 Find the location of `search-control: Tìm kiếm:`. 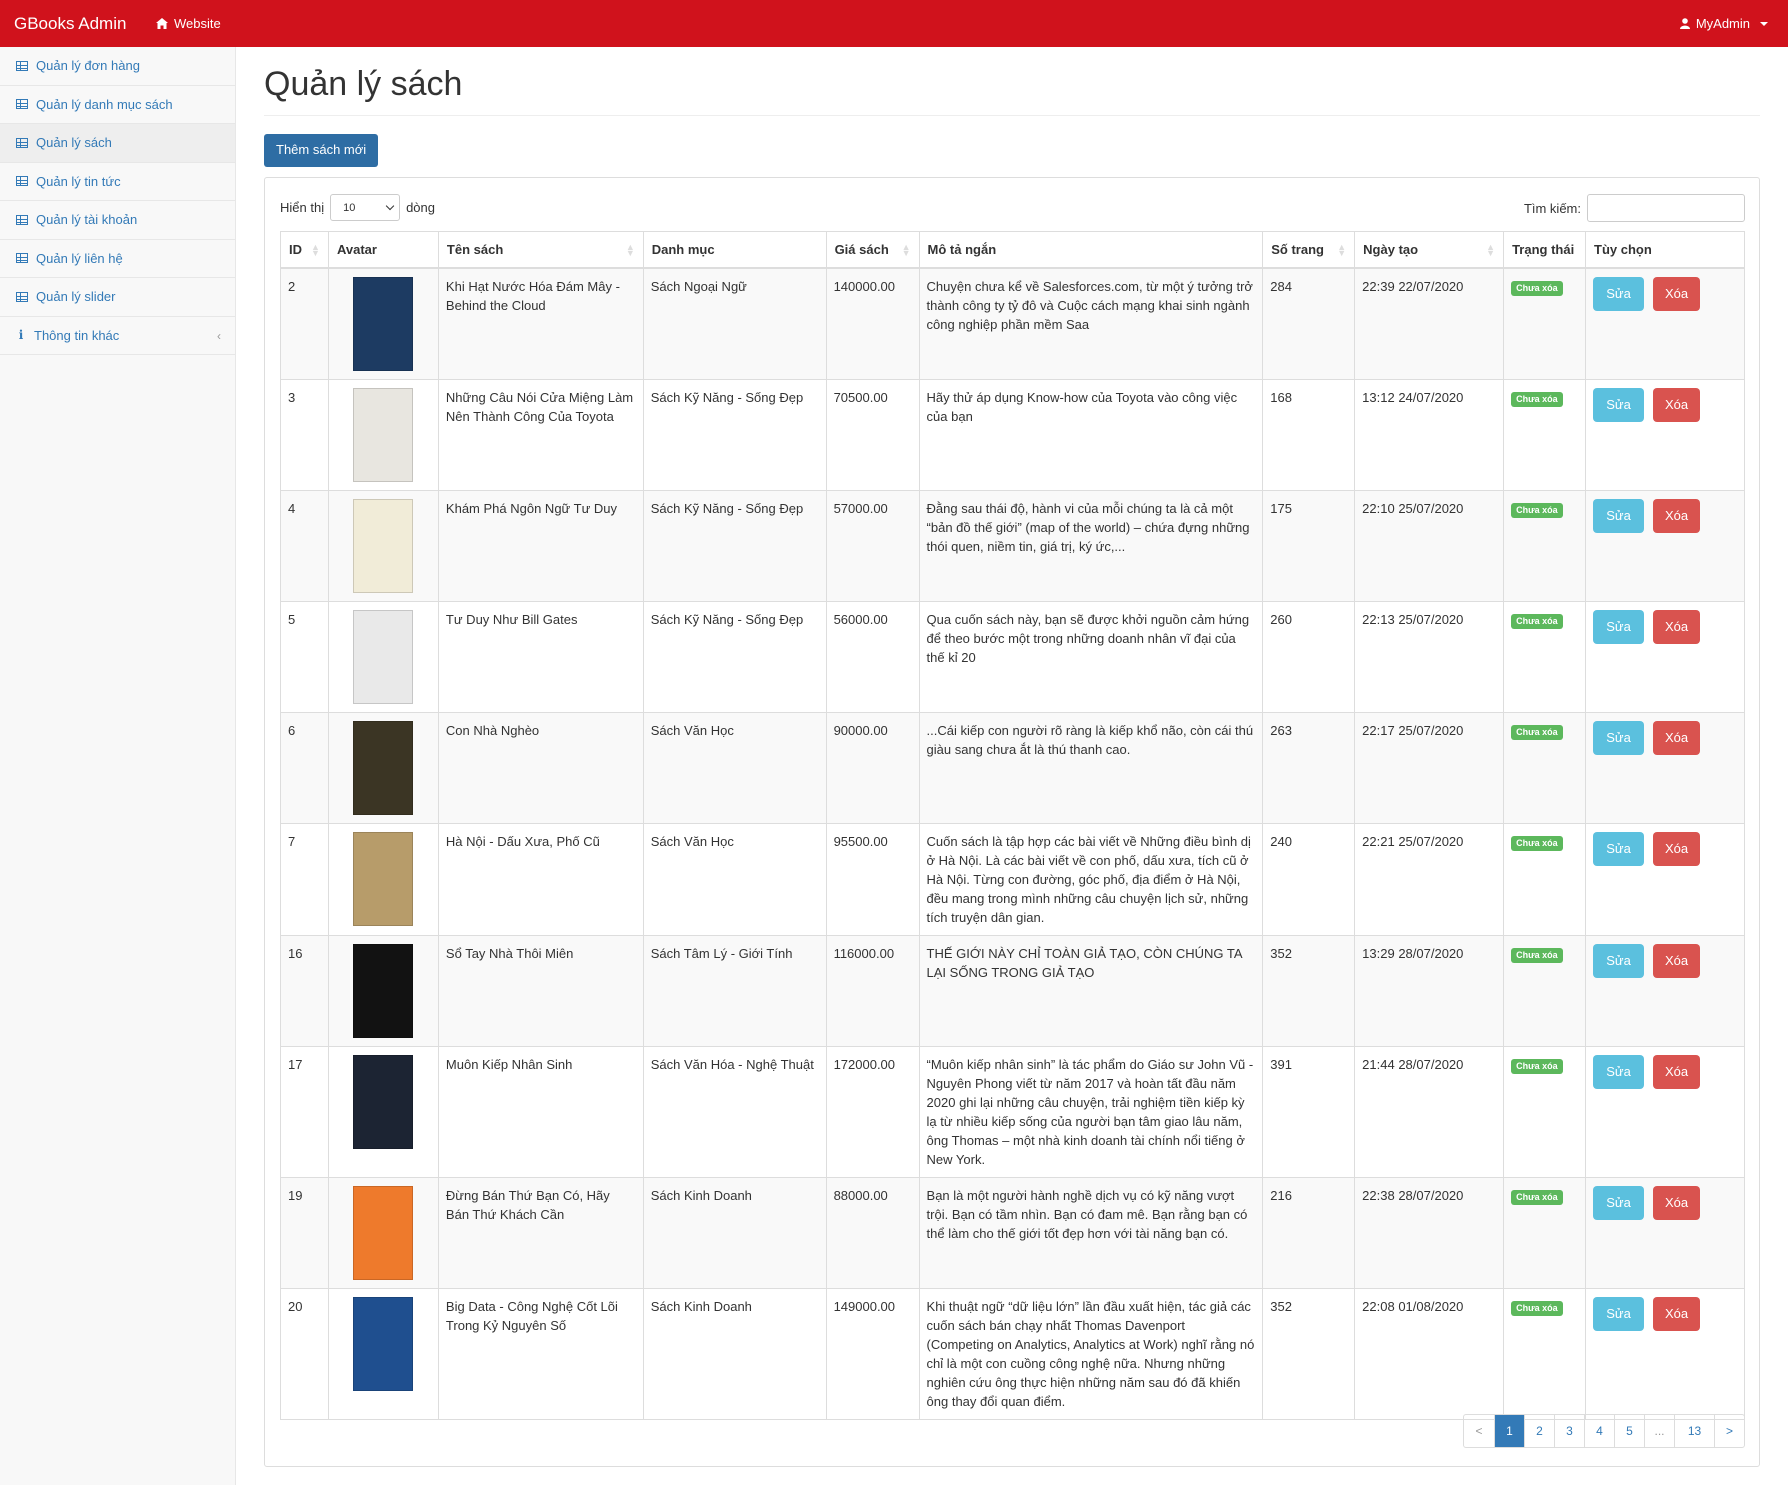

search-control: Tìm kiếm: is located at coordinates (1634, 208).